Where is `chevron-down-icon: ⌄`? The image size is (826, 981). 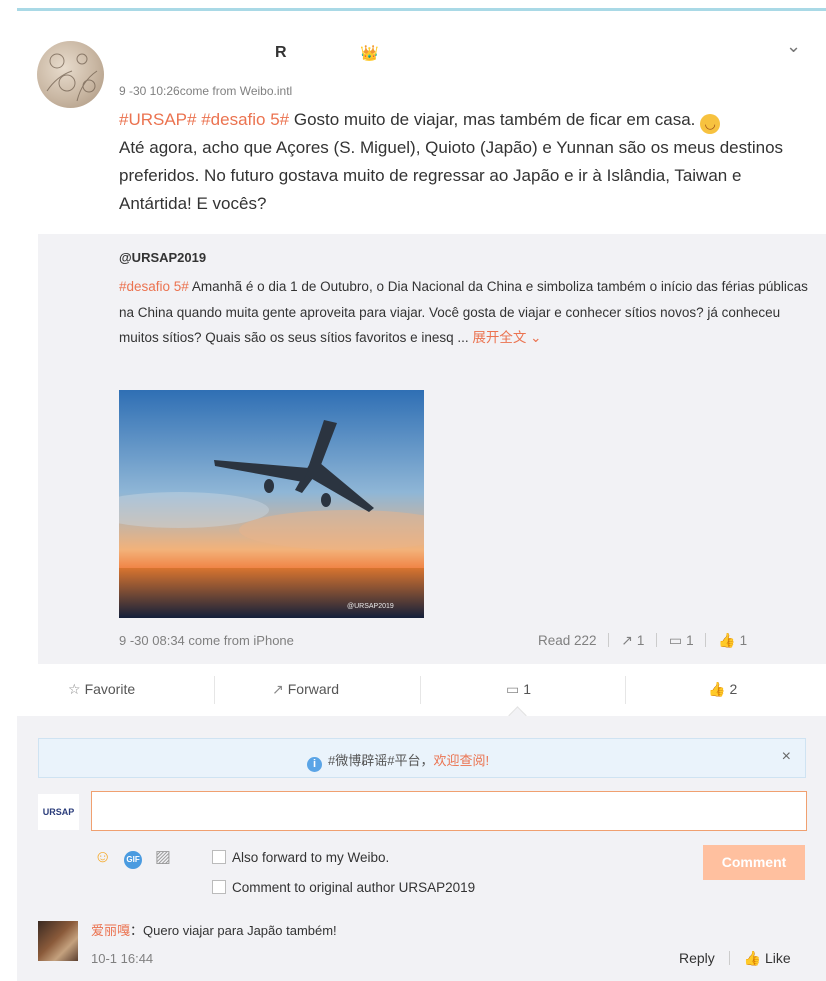 chevron-down-icon: ⌄ is located at coordinates (793, 46).